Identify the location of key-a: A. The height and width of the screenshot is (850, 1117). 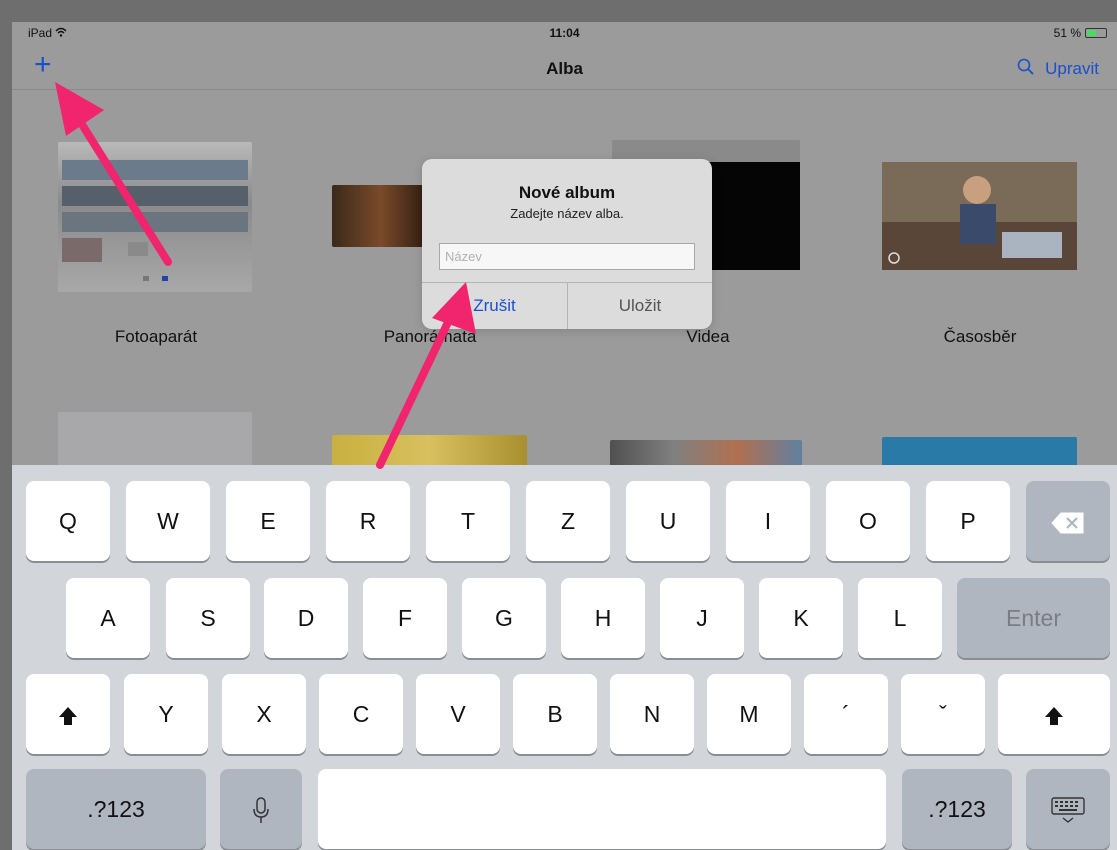
(108, 618).